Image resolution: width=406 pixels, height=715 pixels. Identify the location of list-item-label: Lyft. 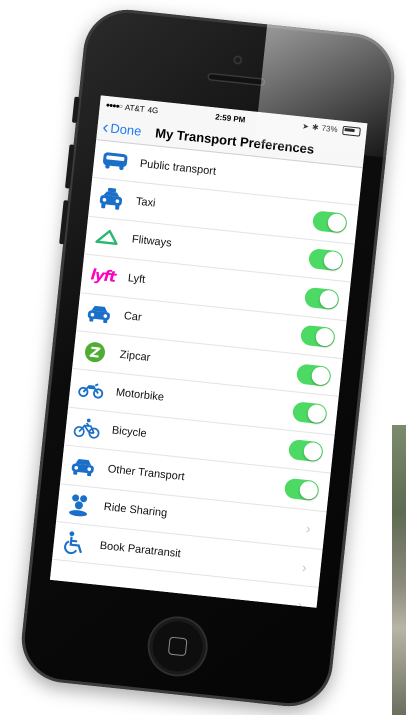
(136, 279).